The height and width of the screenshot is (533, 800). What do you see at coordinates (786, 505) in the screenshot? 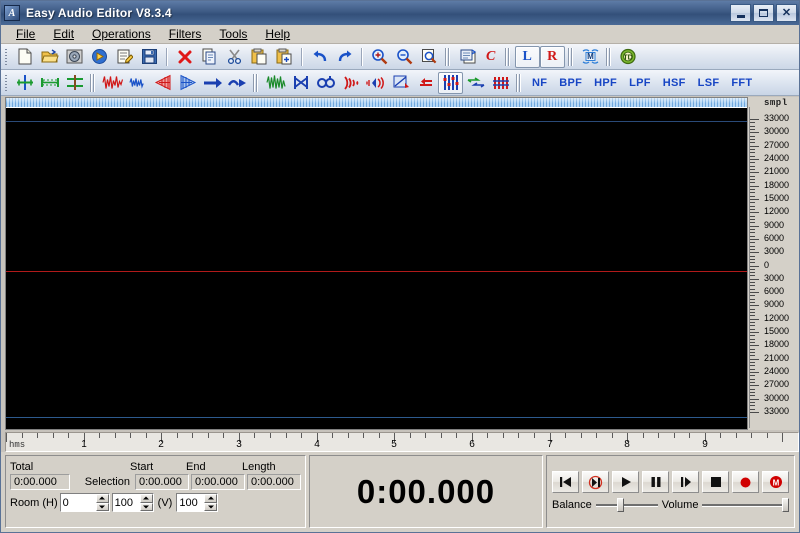
I see `volume-slider-knob` at bounding box center [786, 505].